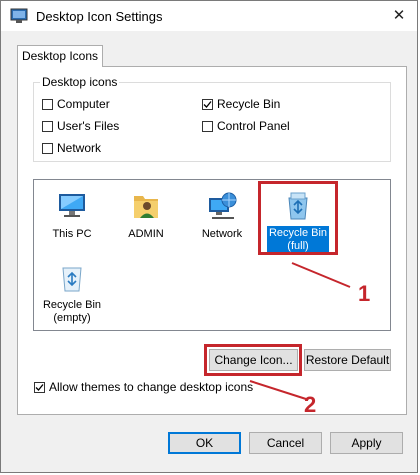  I want to click on checkbox-allow-themes: Allow themes to change desktop icons, so click(143, 387).